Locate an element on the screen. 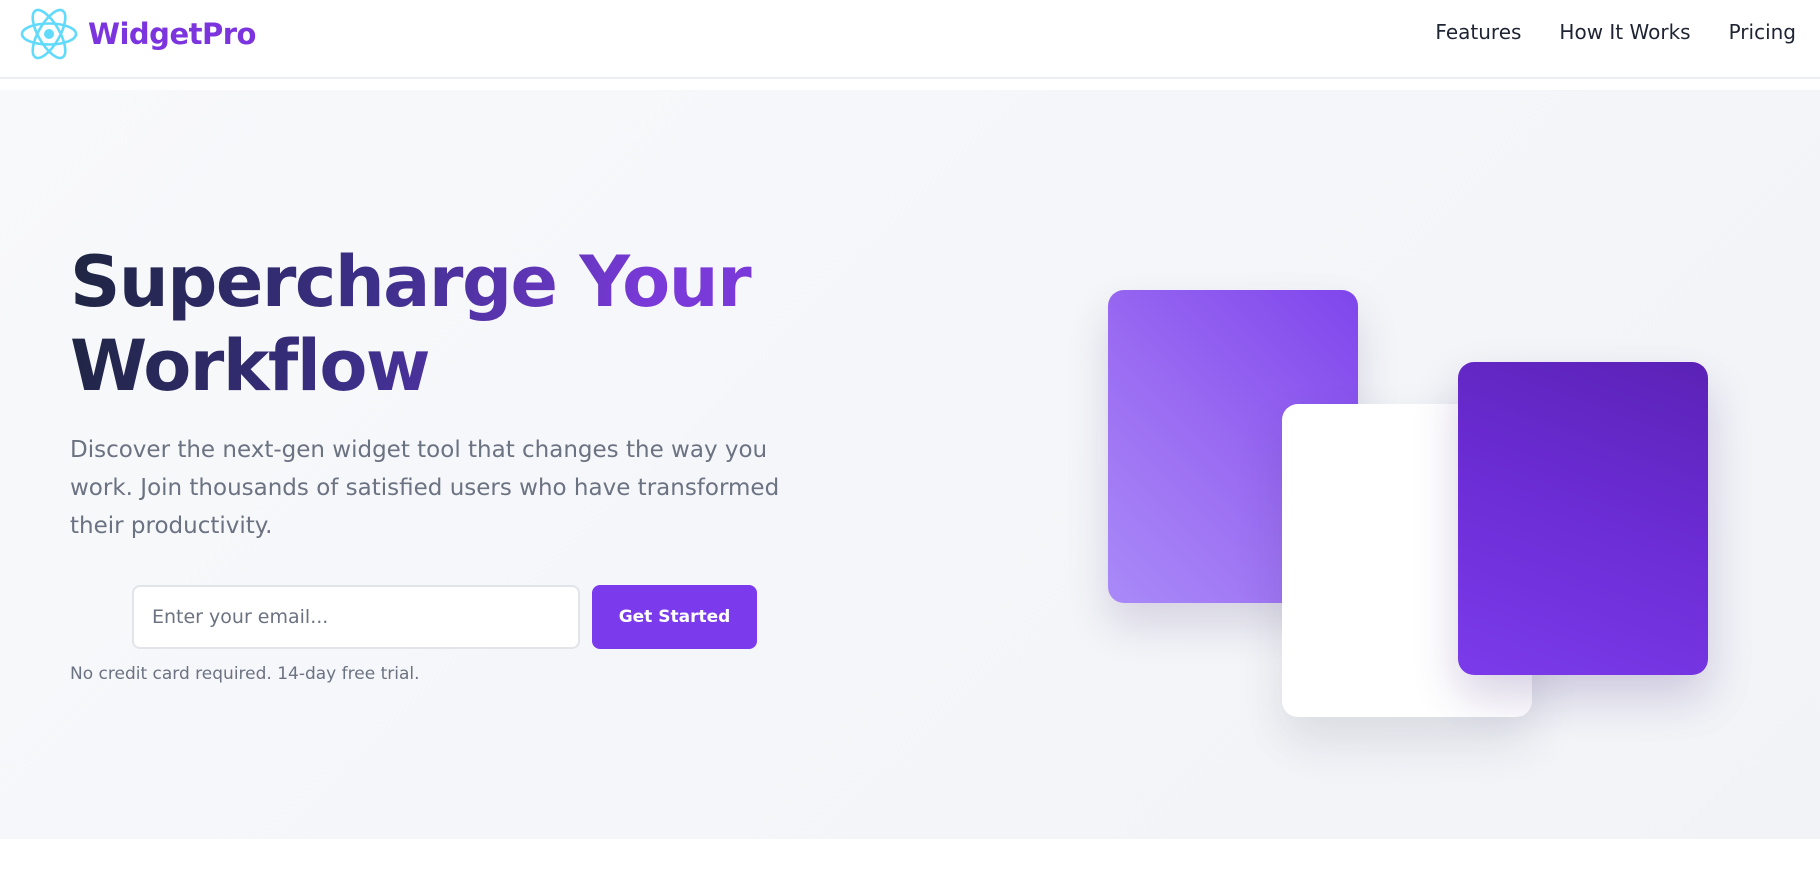  nav-link-pricing: Pricing is located at coordinates (1762, 32).